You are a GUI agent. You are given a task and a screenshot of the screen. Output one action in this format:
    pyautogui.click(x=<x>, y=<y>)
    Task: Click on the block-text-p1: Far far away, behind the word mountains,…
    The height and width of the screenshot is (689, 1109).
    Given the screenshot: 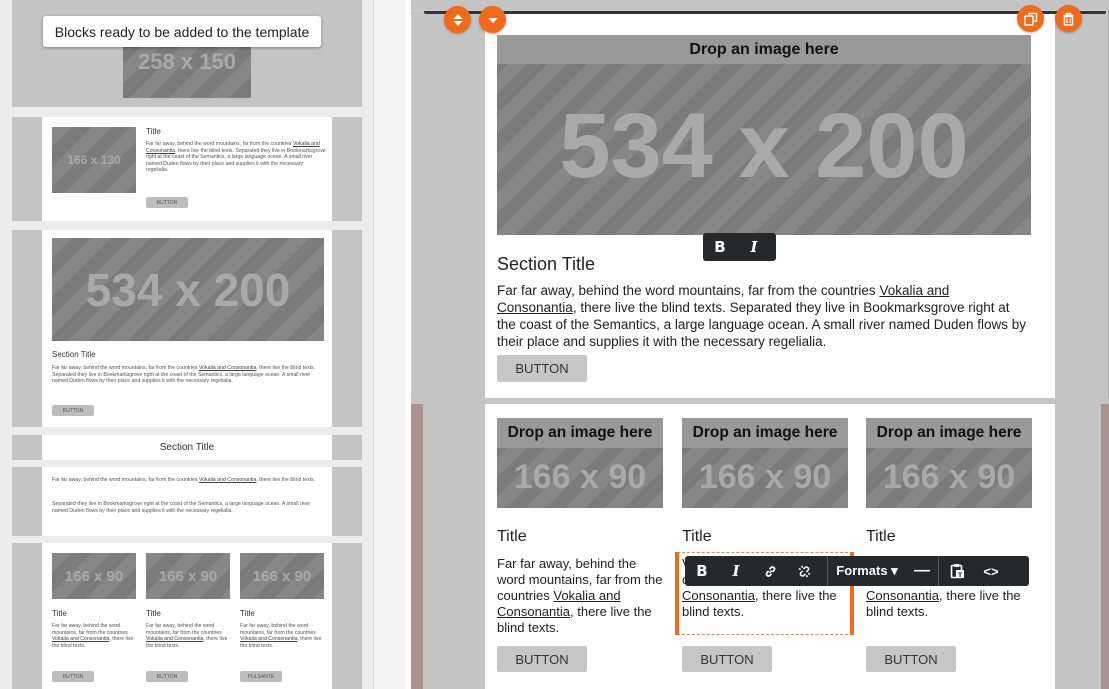 What is the action you would take?
    pyautogui.click(x=184, y=480)
    